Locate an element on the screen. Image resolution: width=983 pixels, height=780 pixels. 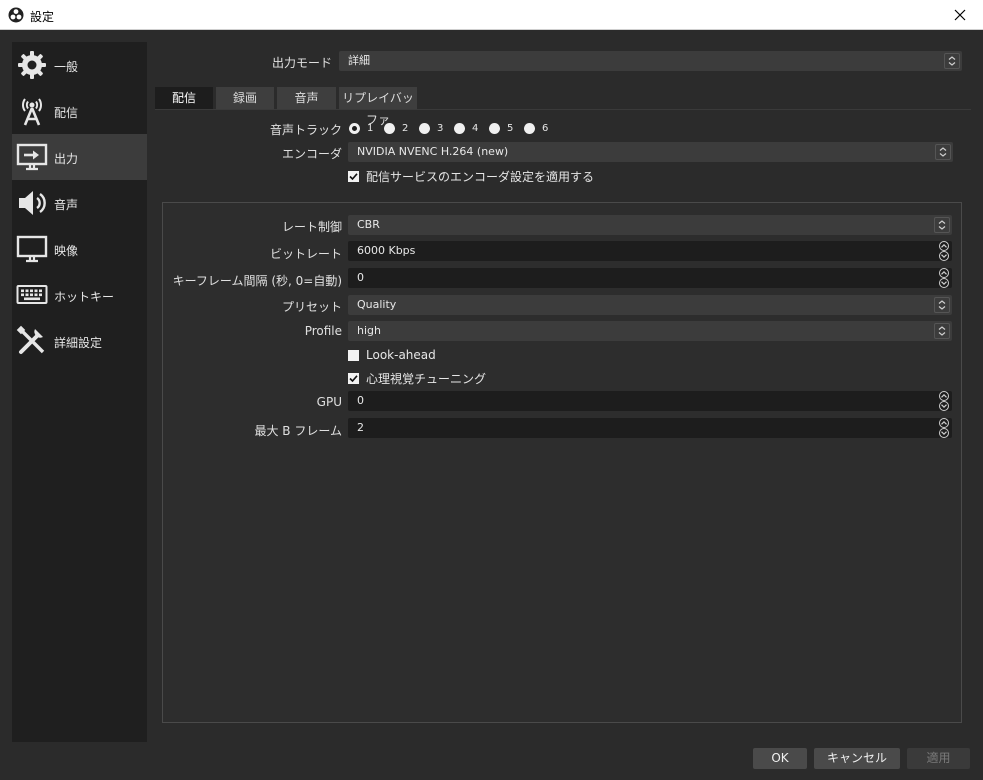
tab-label: 録画 is located at coordinates (244, 98).